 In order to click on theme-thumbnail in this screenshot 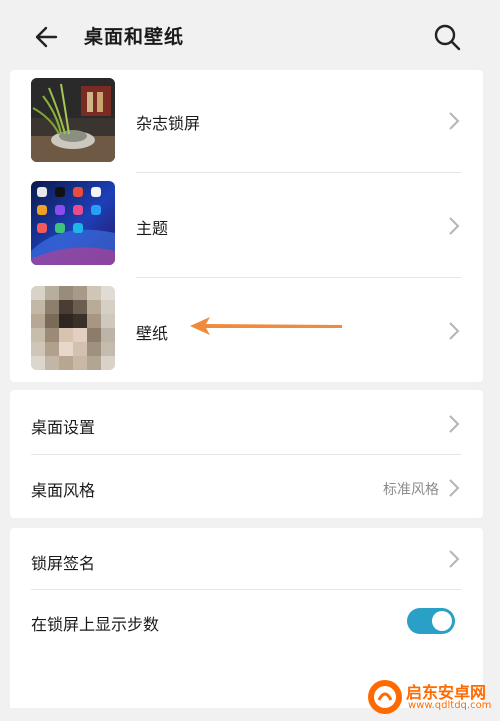, I will do `click(73, 223)`.